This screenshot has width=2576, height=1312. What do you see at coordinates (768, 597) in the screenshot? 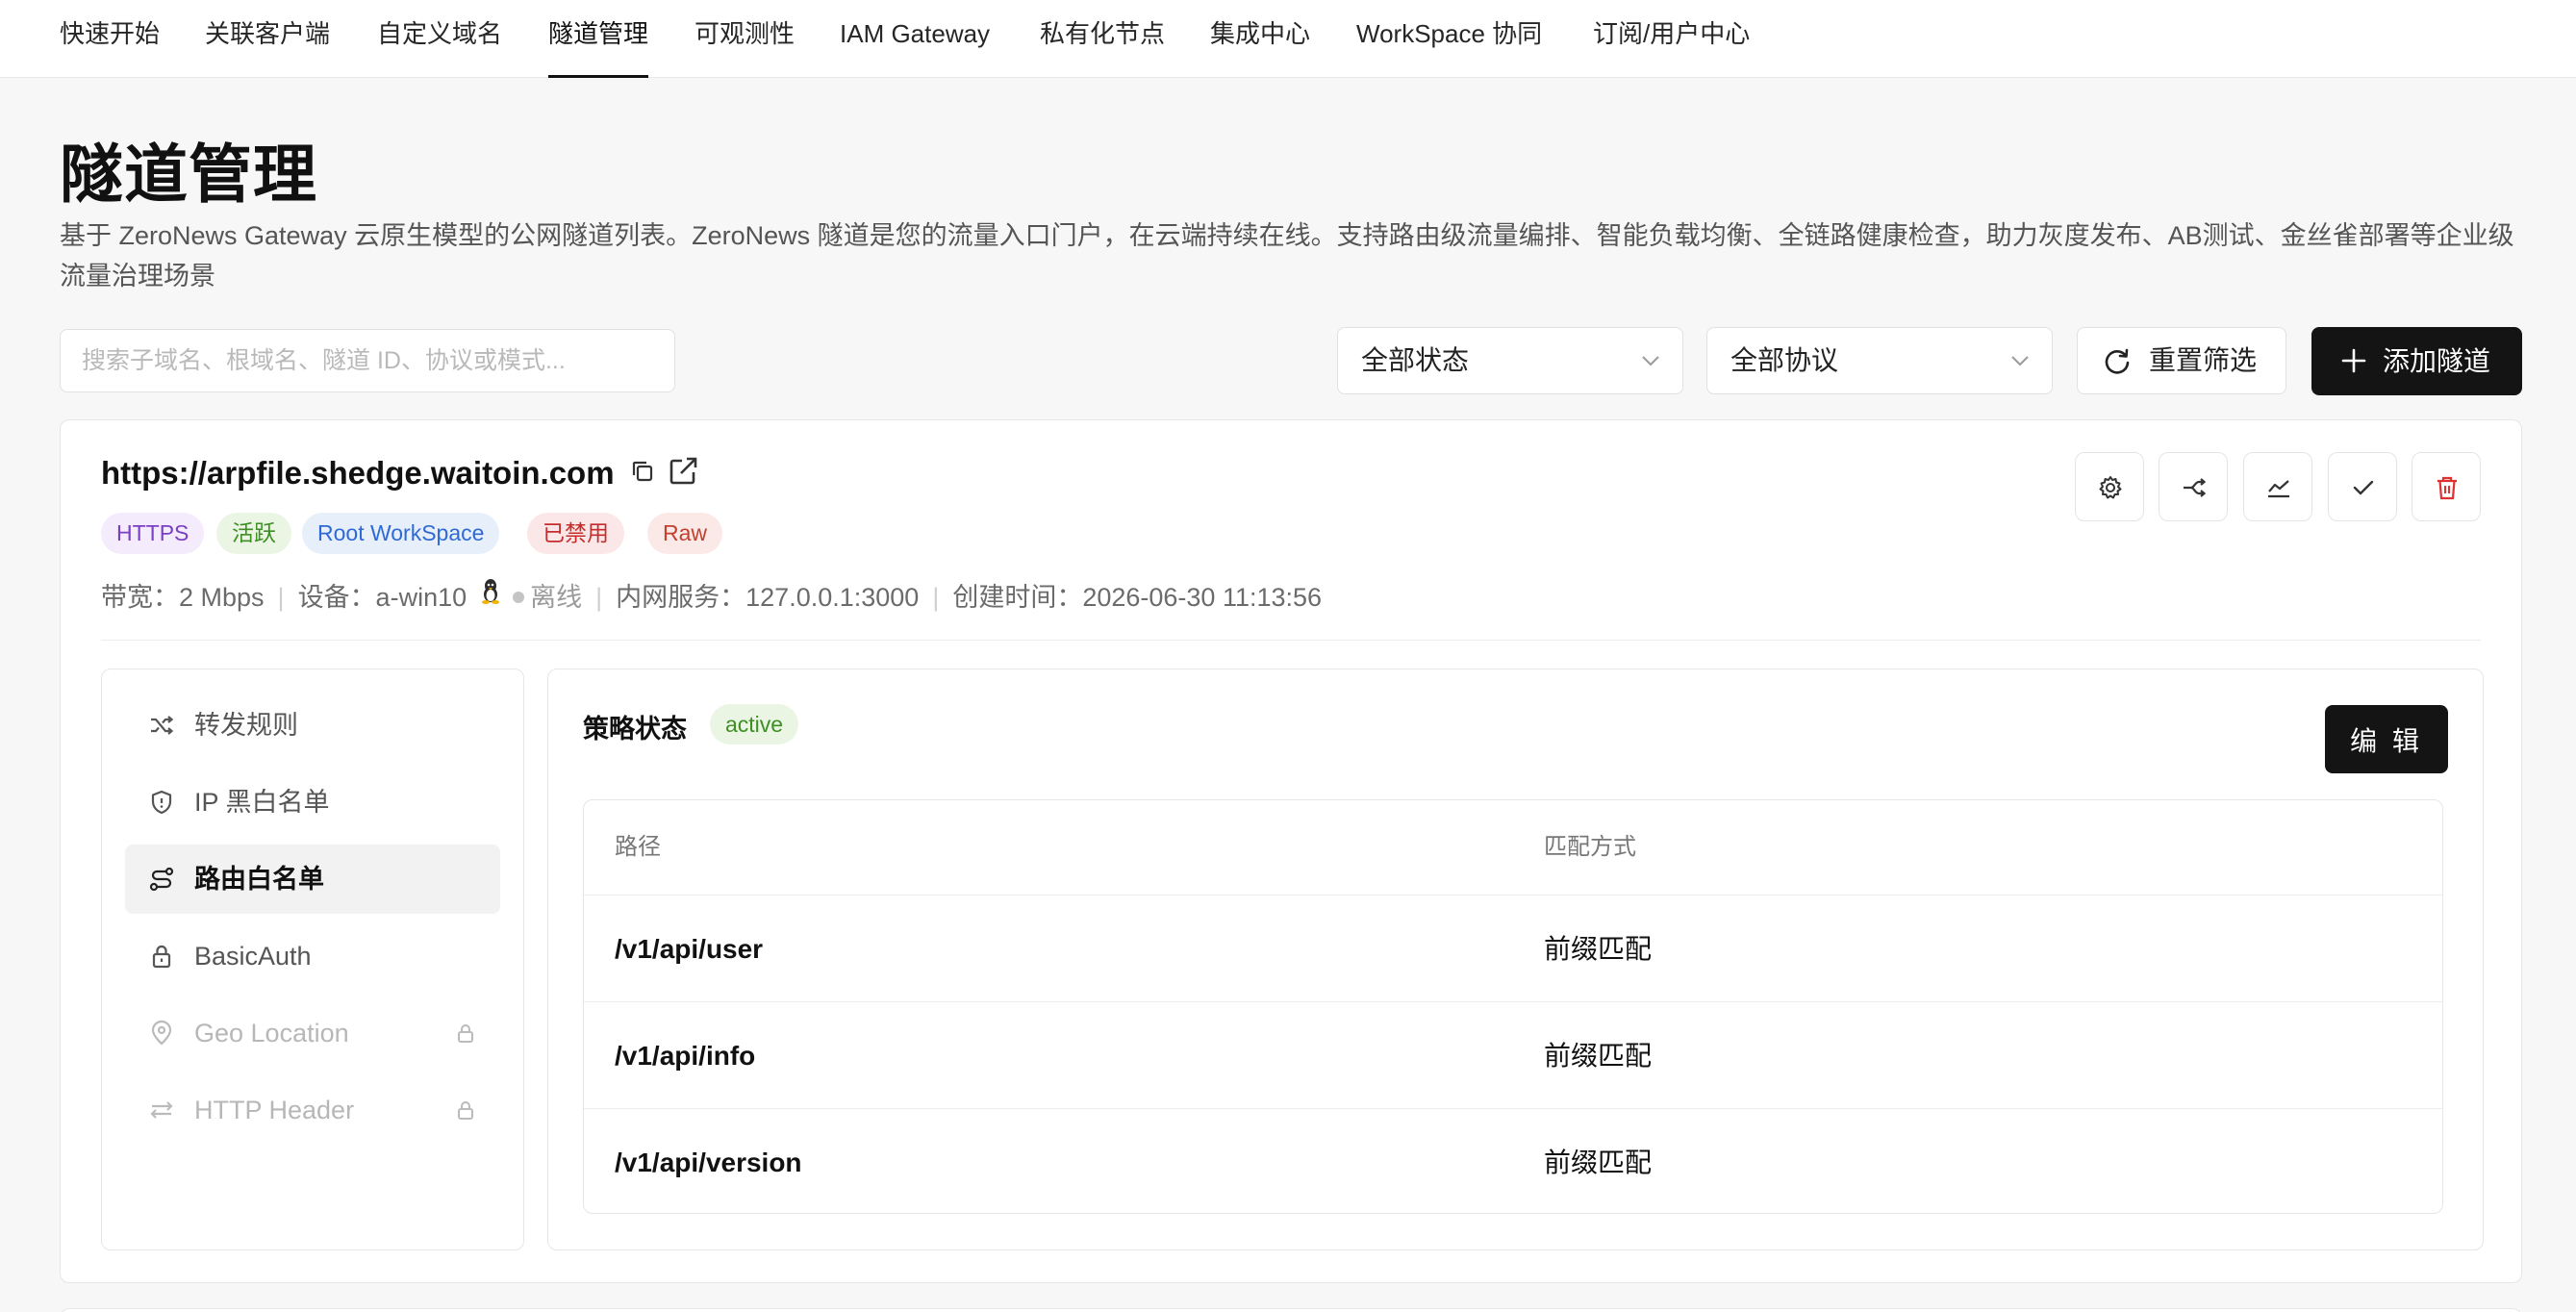
I see `service-text: 内网服务：127.0.0.1:3000` at bounding box center [768, 597].